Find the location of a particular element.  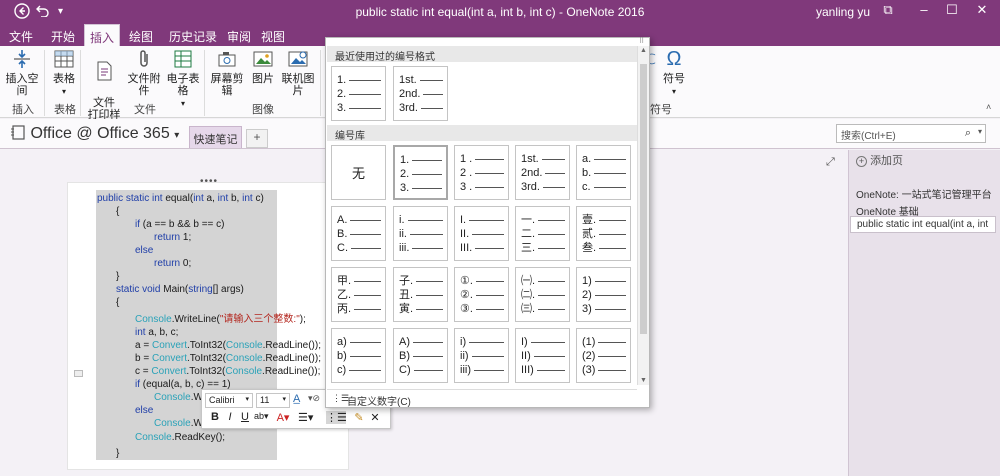

spreadsheet-button: 电子表格 ▾ is located at coordinates (183, 79).